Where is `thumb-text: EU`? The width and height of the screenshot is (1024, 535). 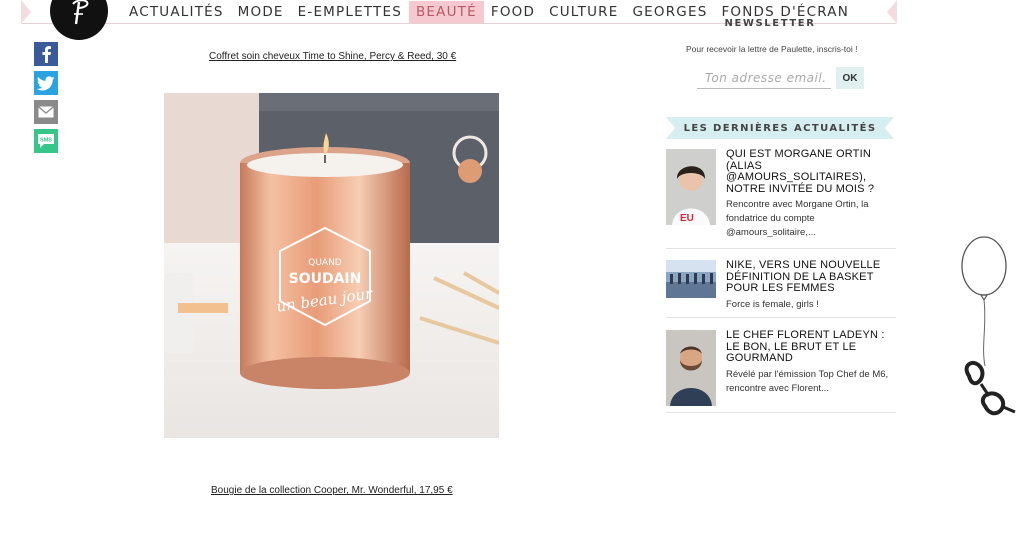 thumb-text: EU is located at coordinates (687, 218).